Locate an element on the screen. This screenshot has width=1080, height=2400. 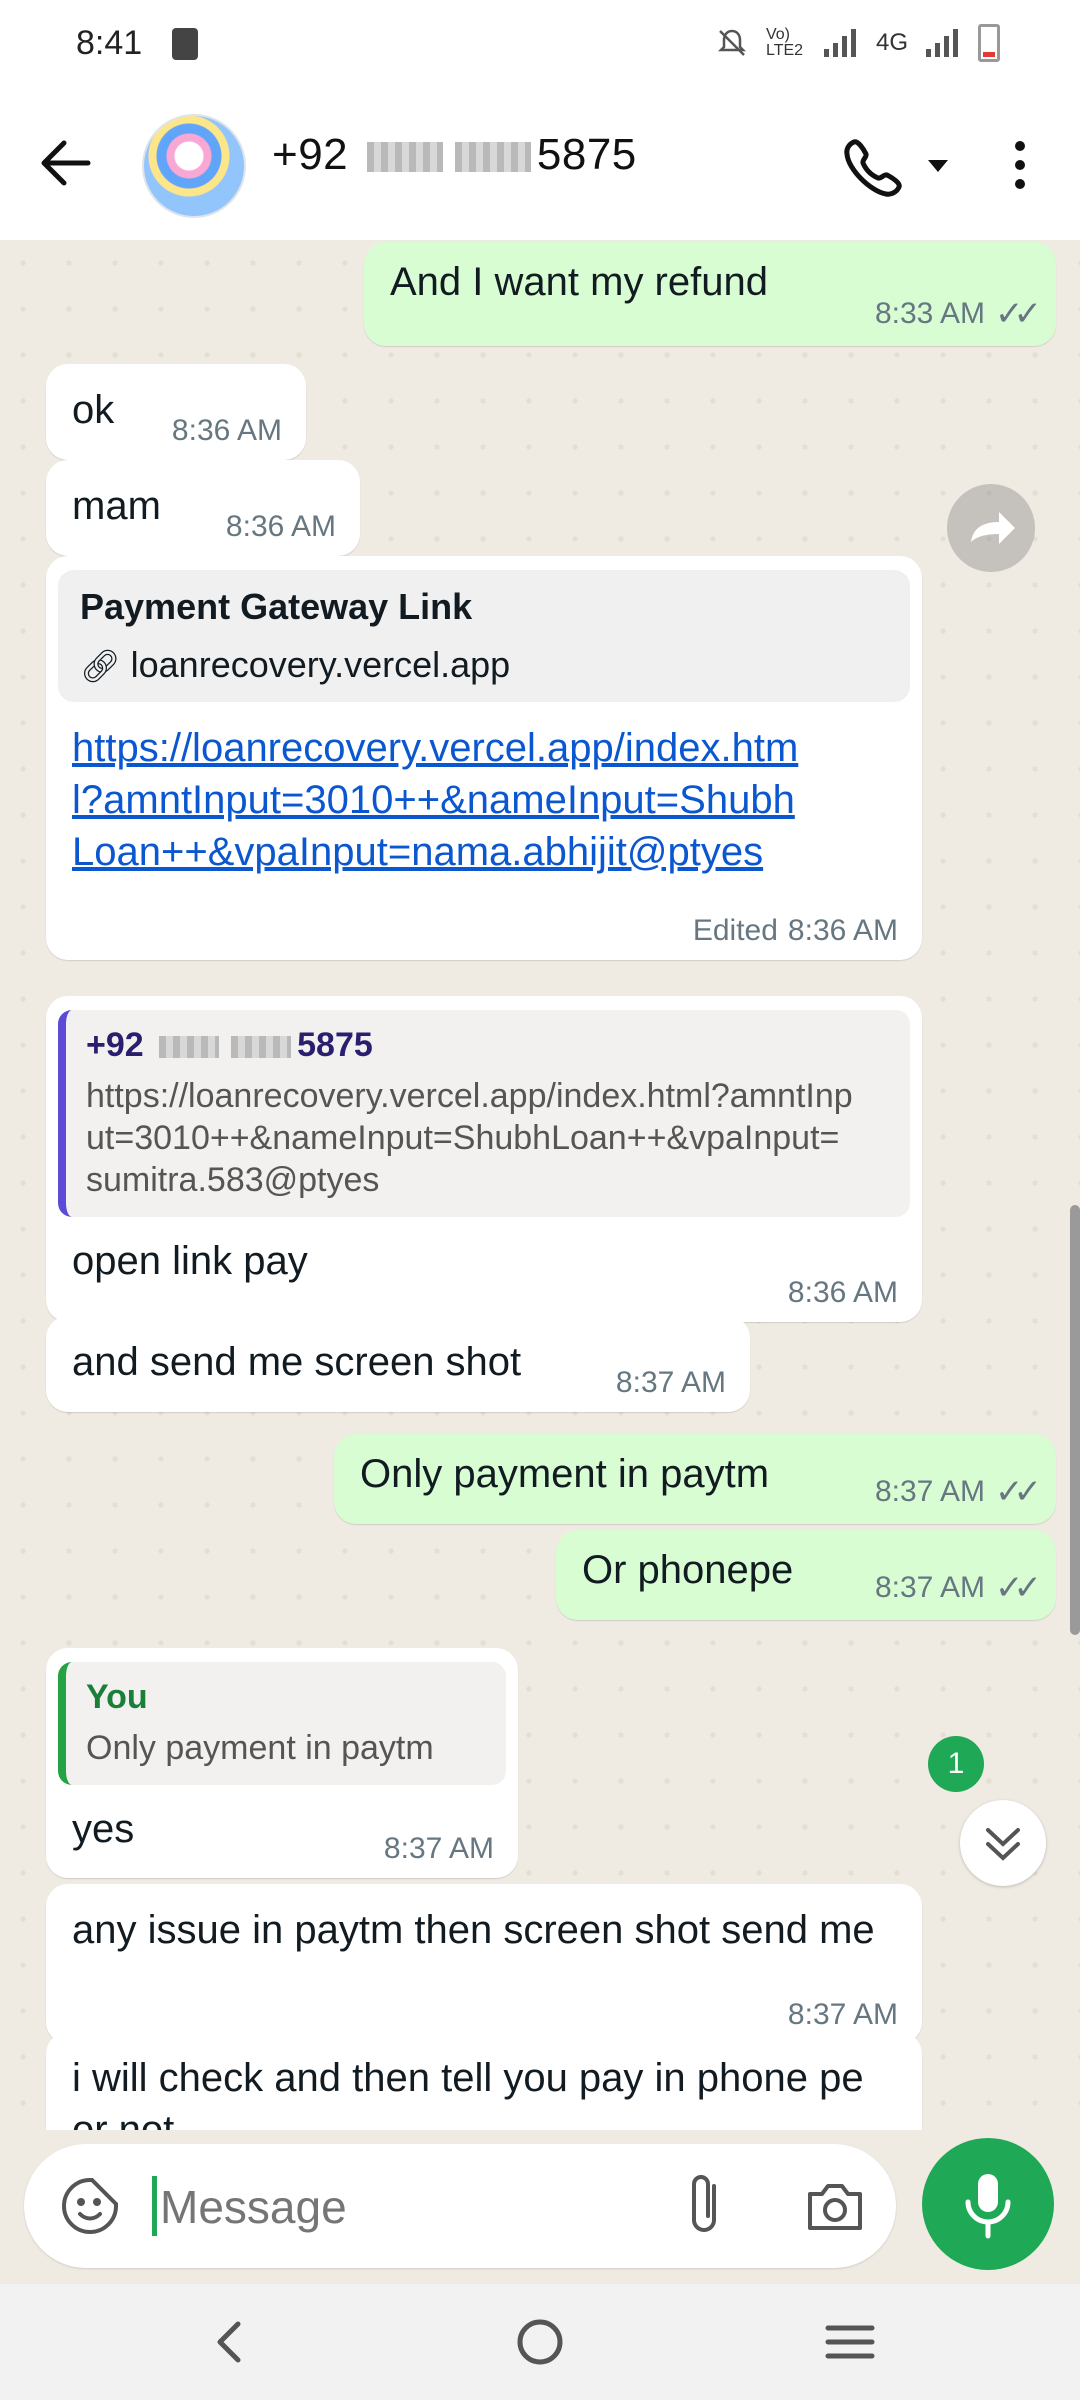
message-bubble-outgoing: And I want my refund 8:33 AM ✓✓ is located at coordinates (710, 294).